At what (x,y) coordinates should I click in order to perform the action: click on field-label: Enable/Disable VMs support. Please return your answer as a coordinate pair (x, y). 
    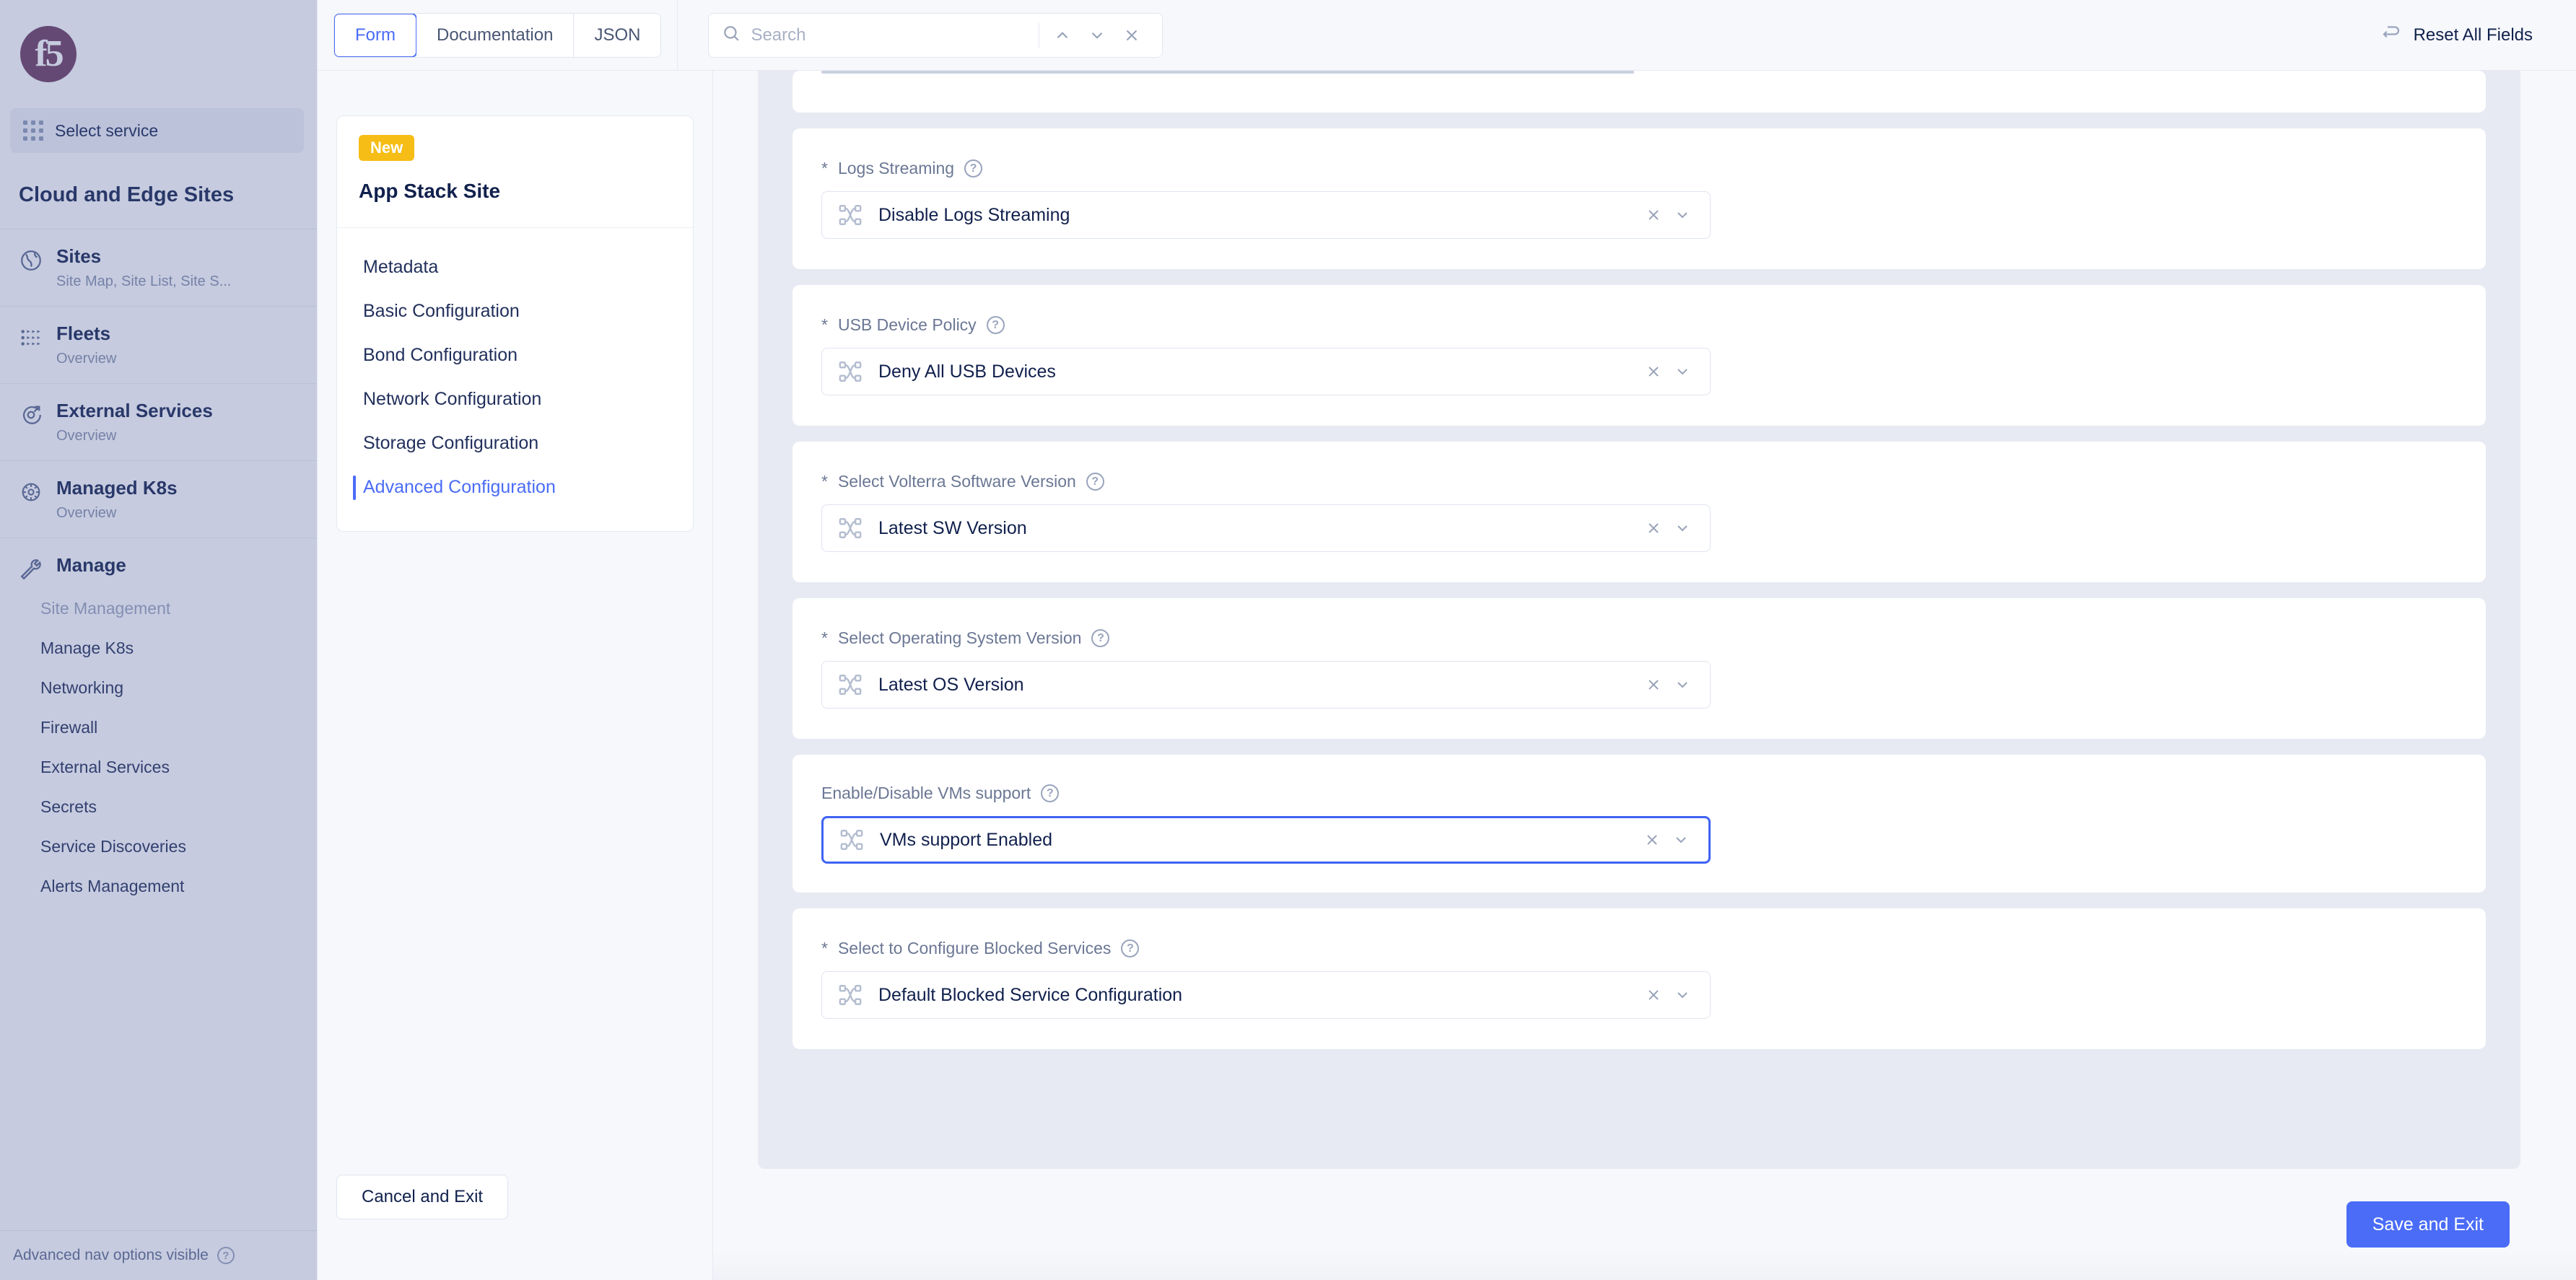
    Looking at the image, I should click on (926, 793).